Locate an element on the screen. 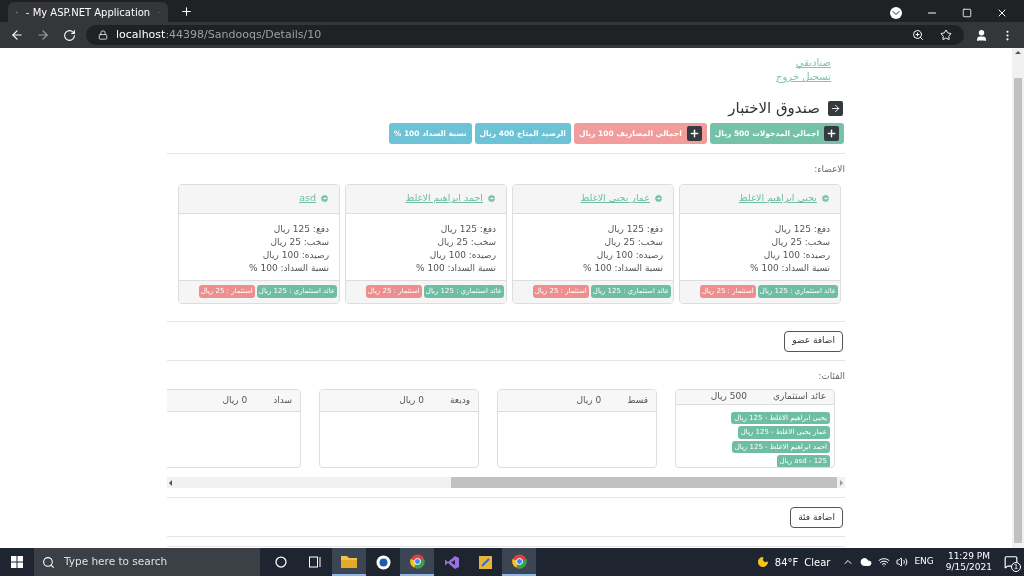 This screenshot has width=1024, height=576. category-name: سداد is located at coordinates (282, 400).